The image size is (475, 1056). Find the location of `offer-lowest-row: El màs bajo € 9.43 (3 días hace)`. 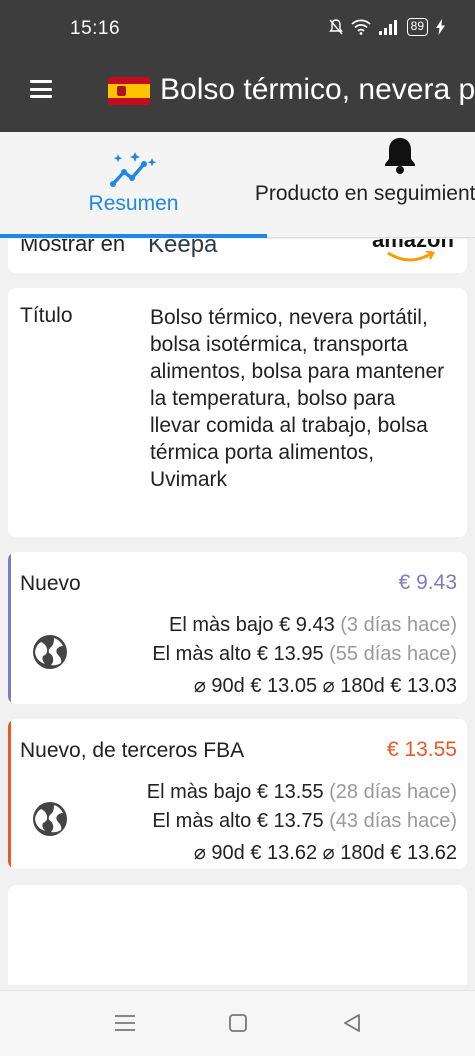

offer-lowest-row: El màs bajo € 9.43 (3 días hace) is located at coordinates (313, 625).